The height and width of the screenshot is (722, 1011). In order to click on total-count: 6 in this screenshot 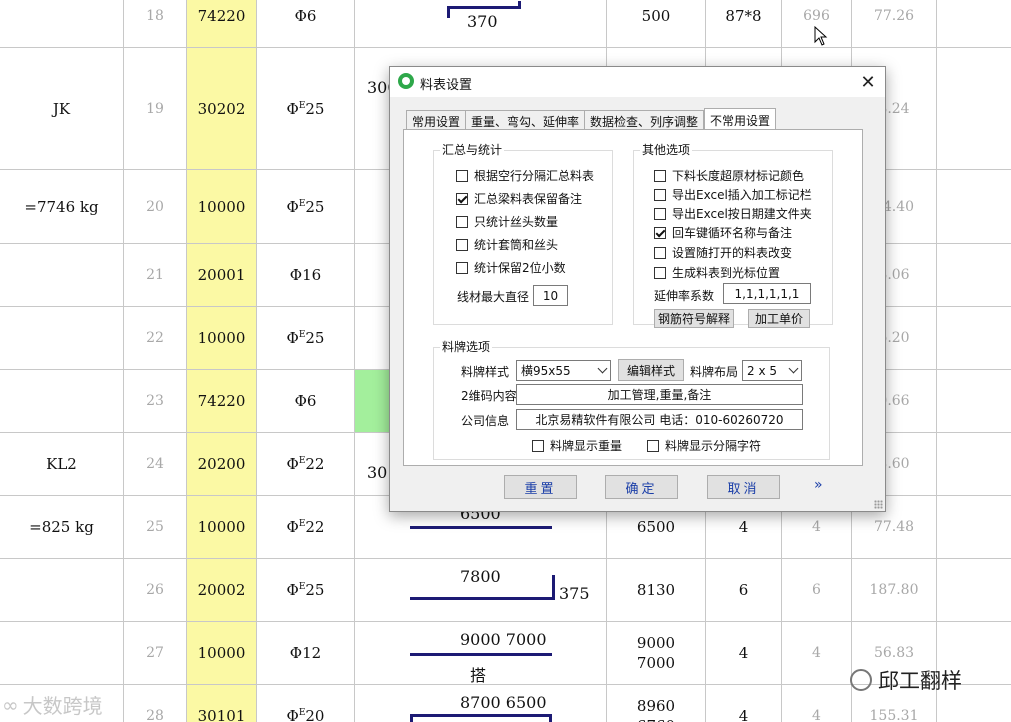, I will do `click(817, 590)`.